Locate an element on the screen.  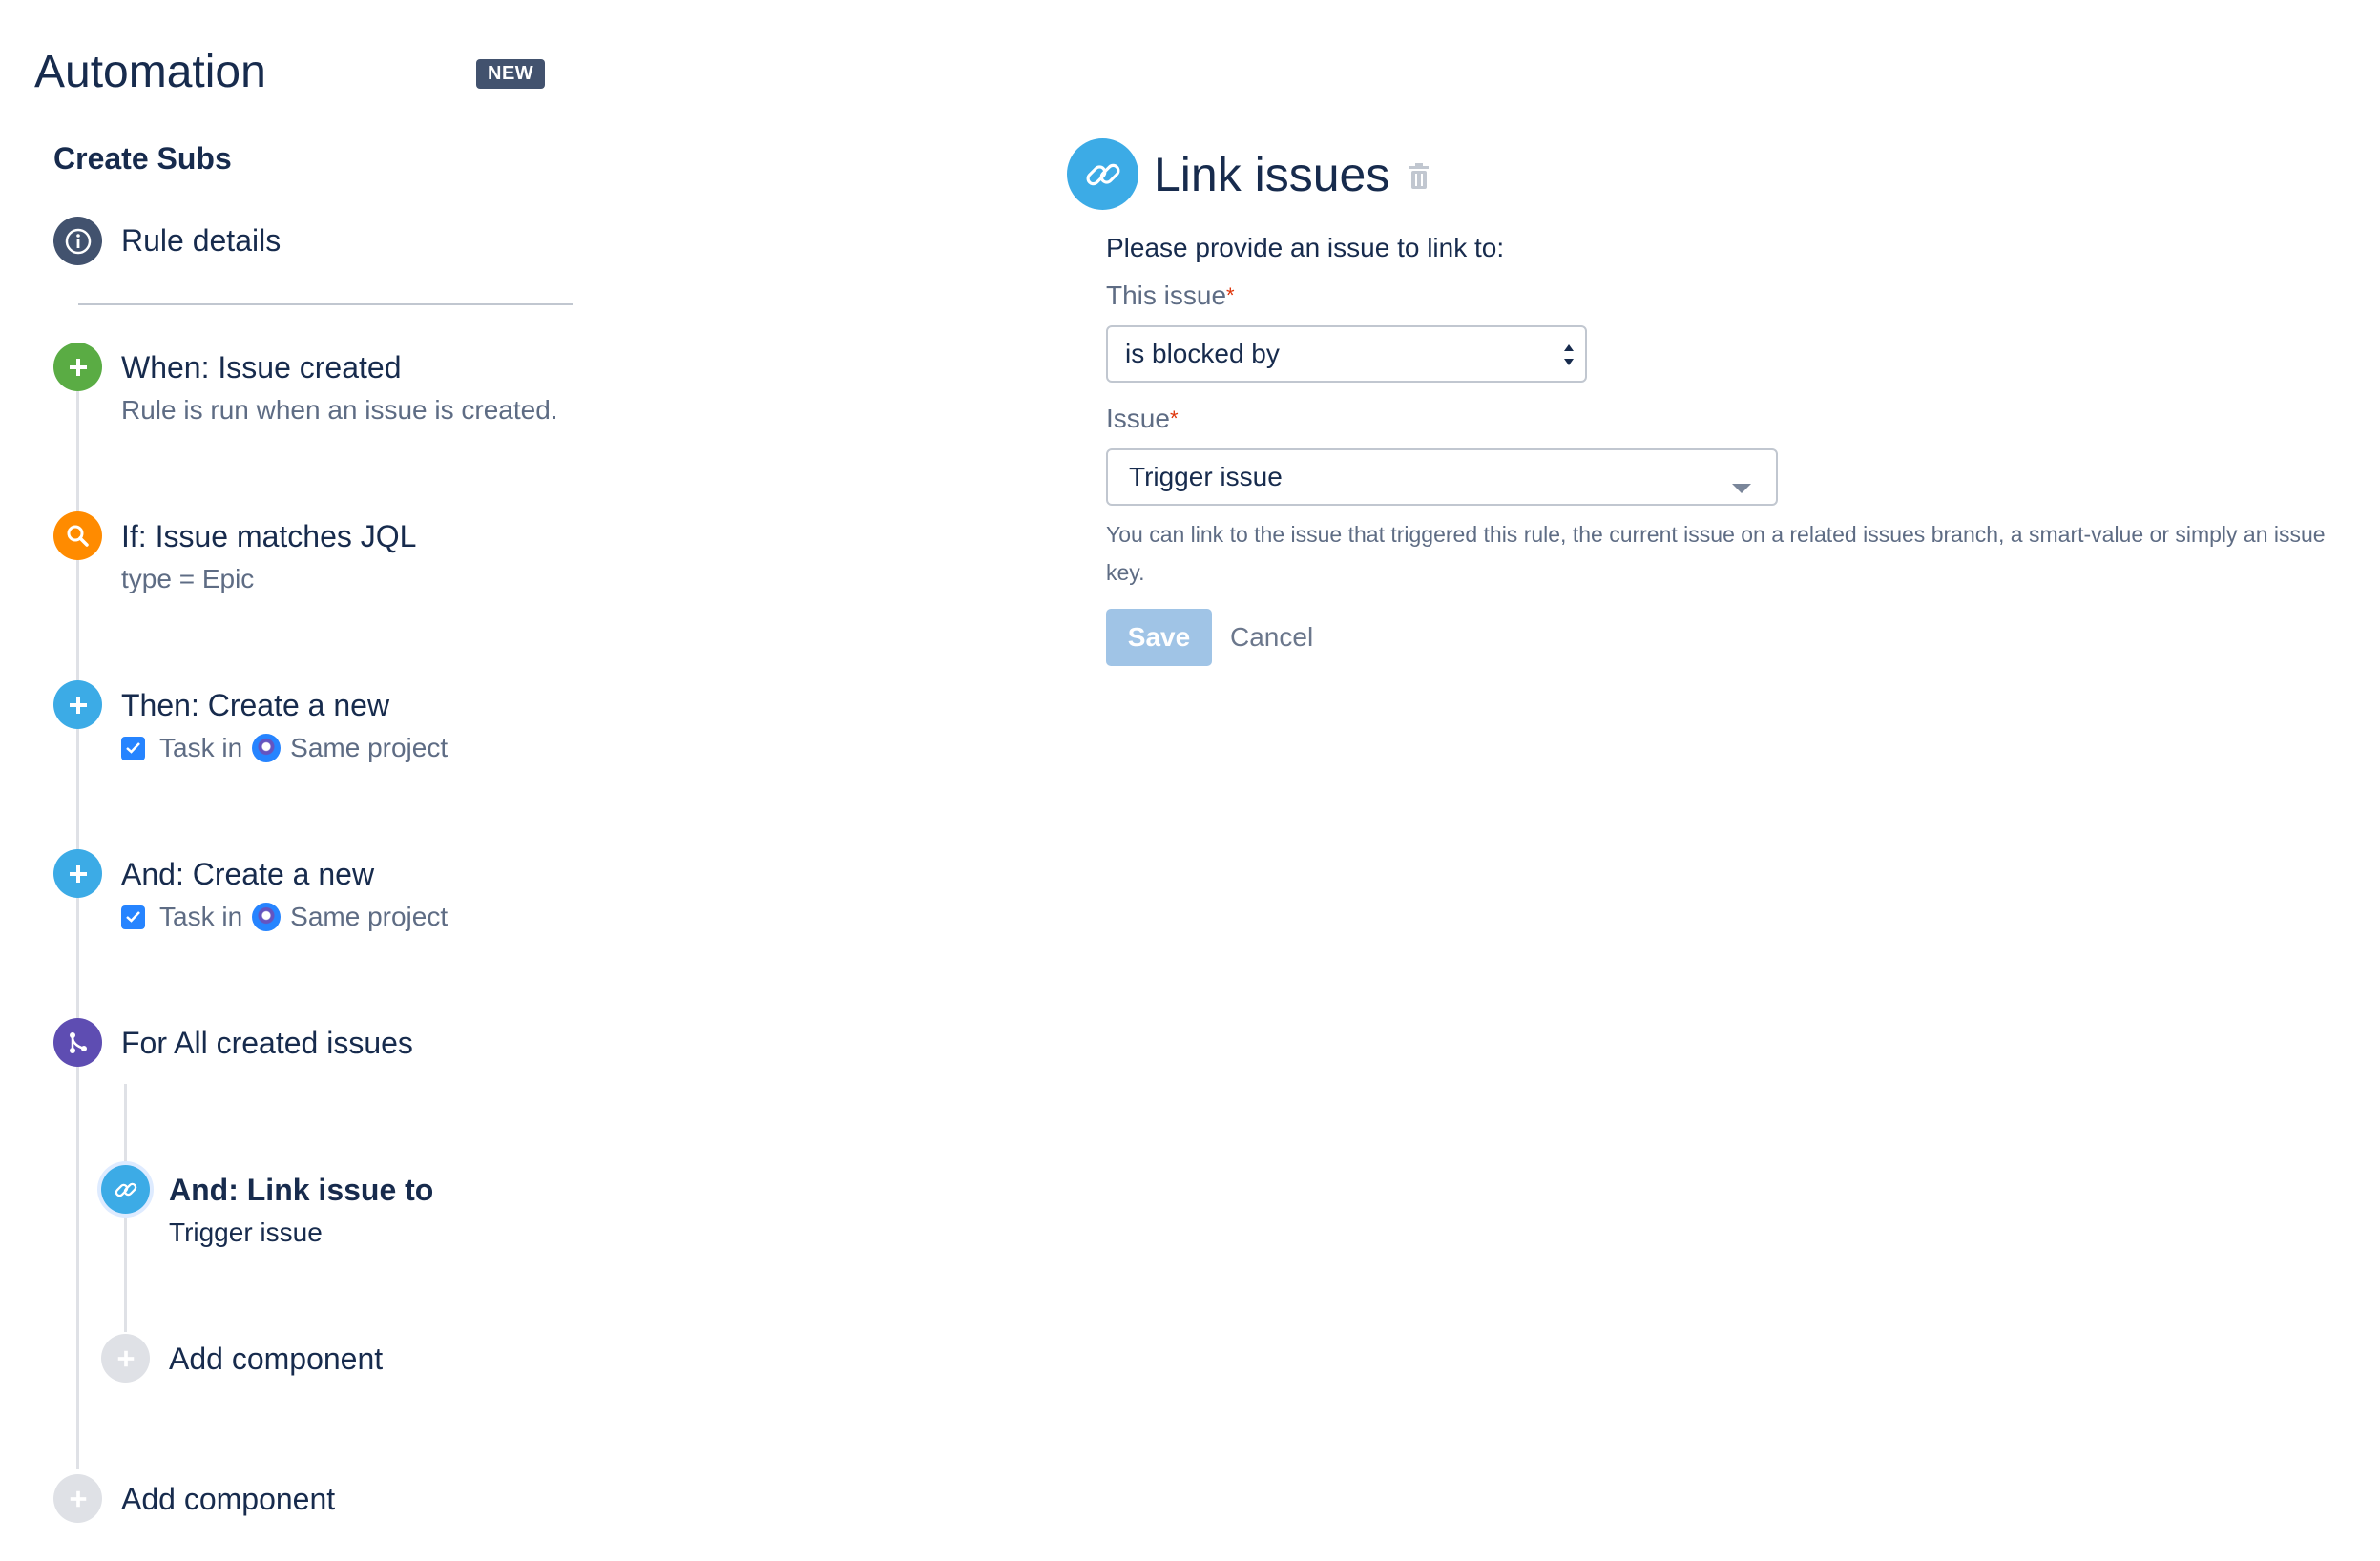
issue-label: Issue* is located at coordinates (1143, 418).